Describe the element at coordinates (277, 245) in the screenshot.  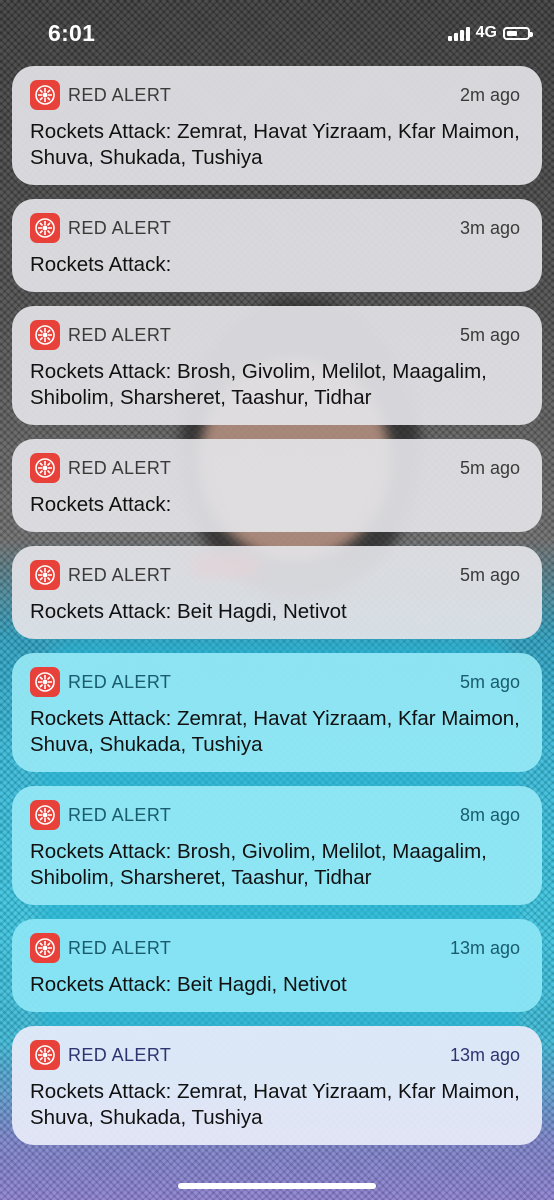
I see `notification: RED ALERT 3m ago Rockets Attack:` at that location.